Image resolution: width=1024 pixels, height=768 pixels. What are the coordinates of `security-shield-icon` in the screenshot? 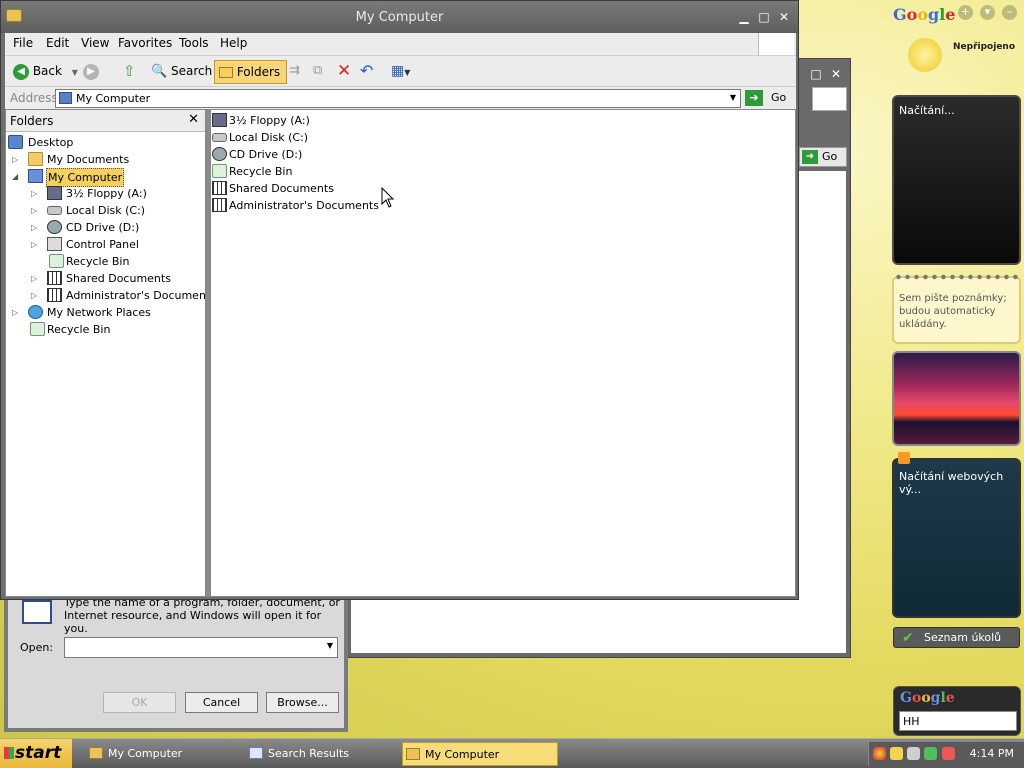 It's located at (896, 753).